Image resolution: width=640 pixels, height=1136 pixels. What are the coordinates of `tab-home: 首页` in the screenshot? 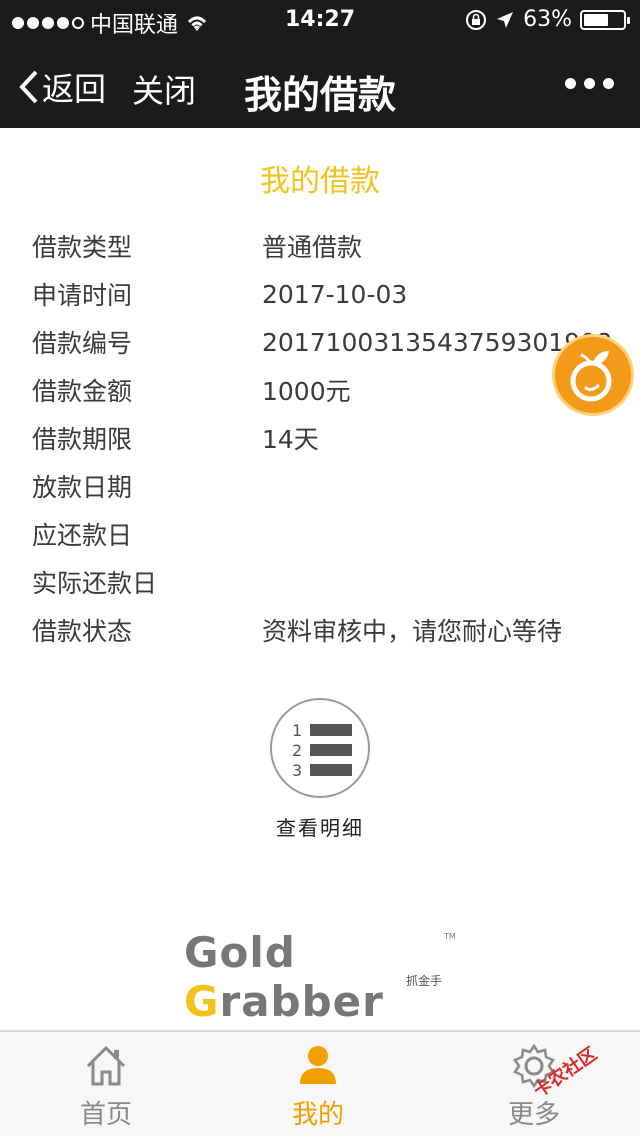 It's located at (106, 1084).